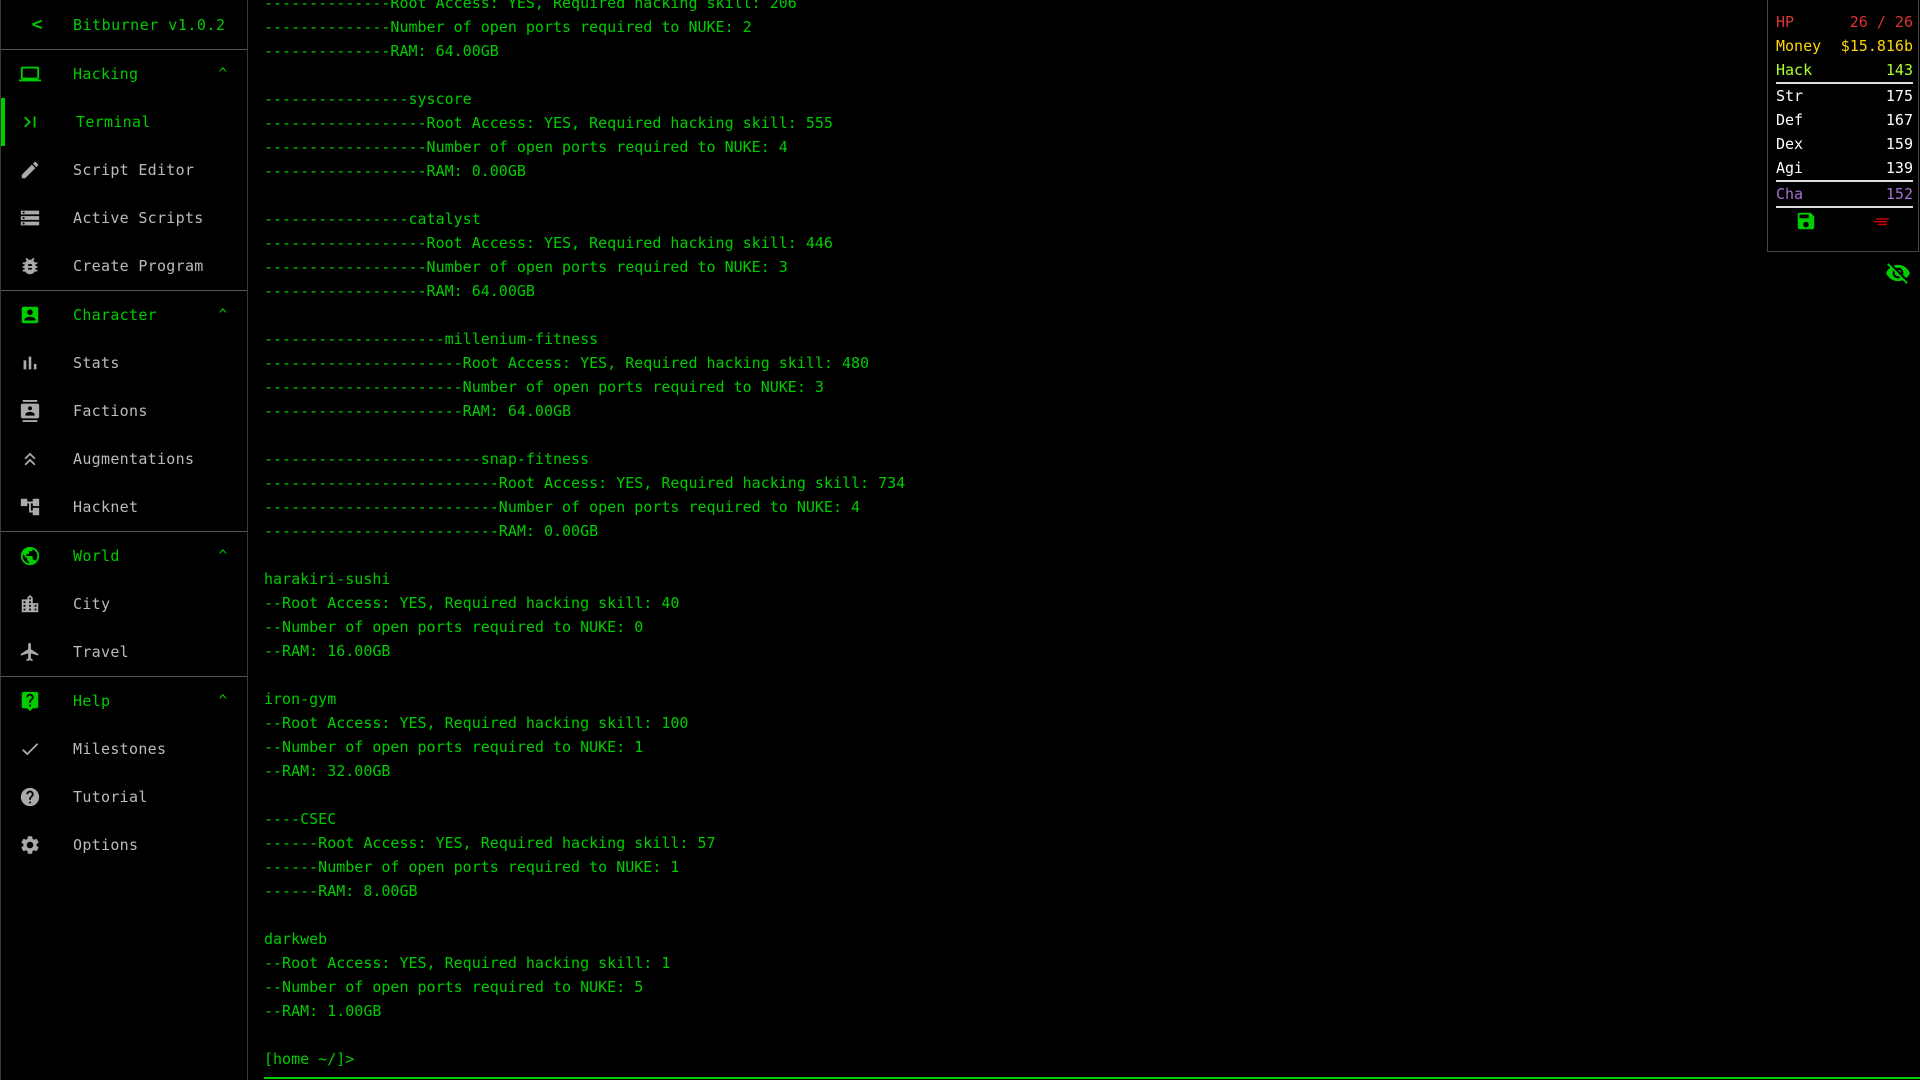 The image size is (1920, 1080). Describe the element at coordinates (110, 797) in the screenshot. I see `sidebar-item-label: Tutorial` at that location.